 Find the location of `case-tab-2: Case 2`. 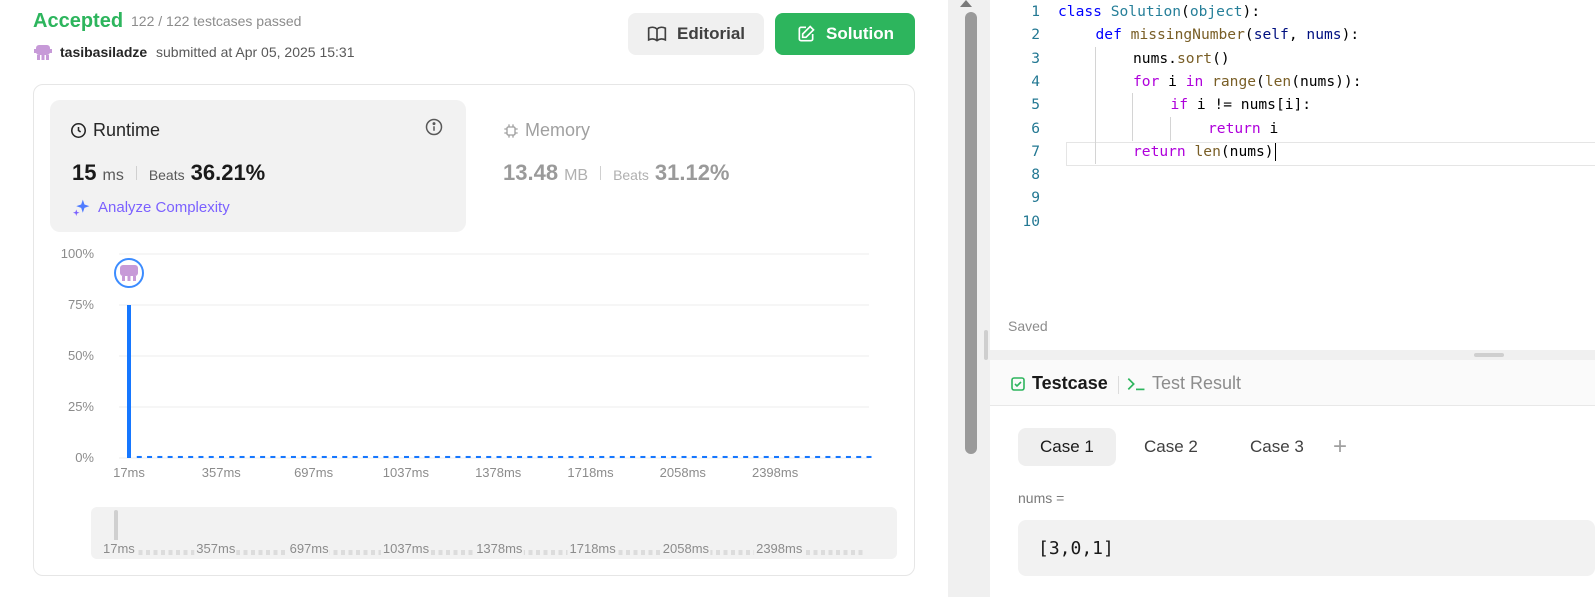

case-tab-2: Case 2 is located at coordinates (1171, 447).